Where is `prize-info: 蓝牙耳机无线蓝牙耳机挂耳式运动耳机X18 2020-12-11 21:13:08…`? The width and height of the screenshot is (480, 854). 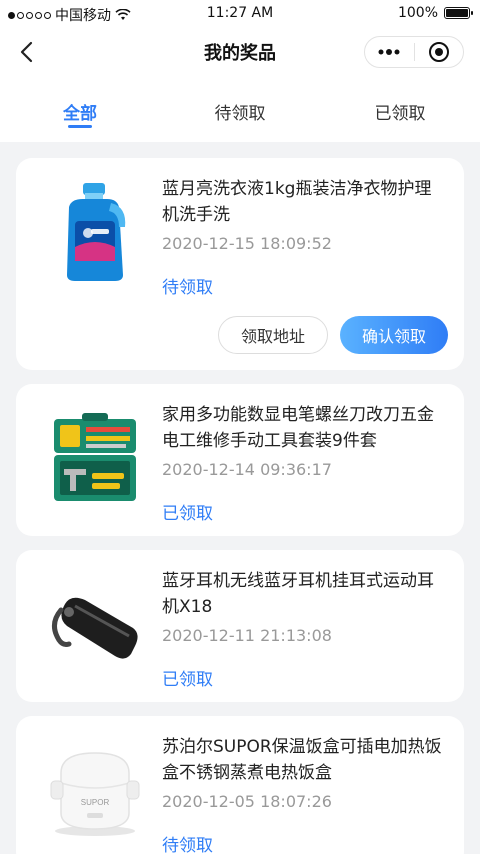
prize-info: 蓝牙耳机无线蓝牙耳机挂耳式运动耳机X18 2020-12-11 21:13:08… is located at coordinates (313, 620).